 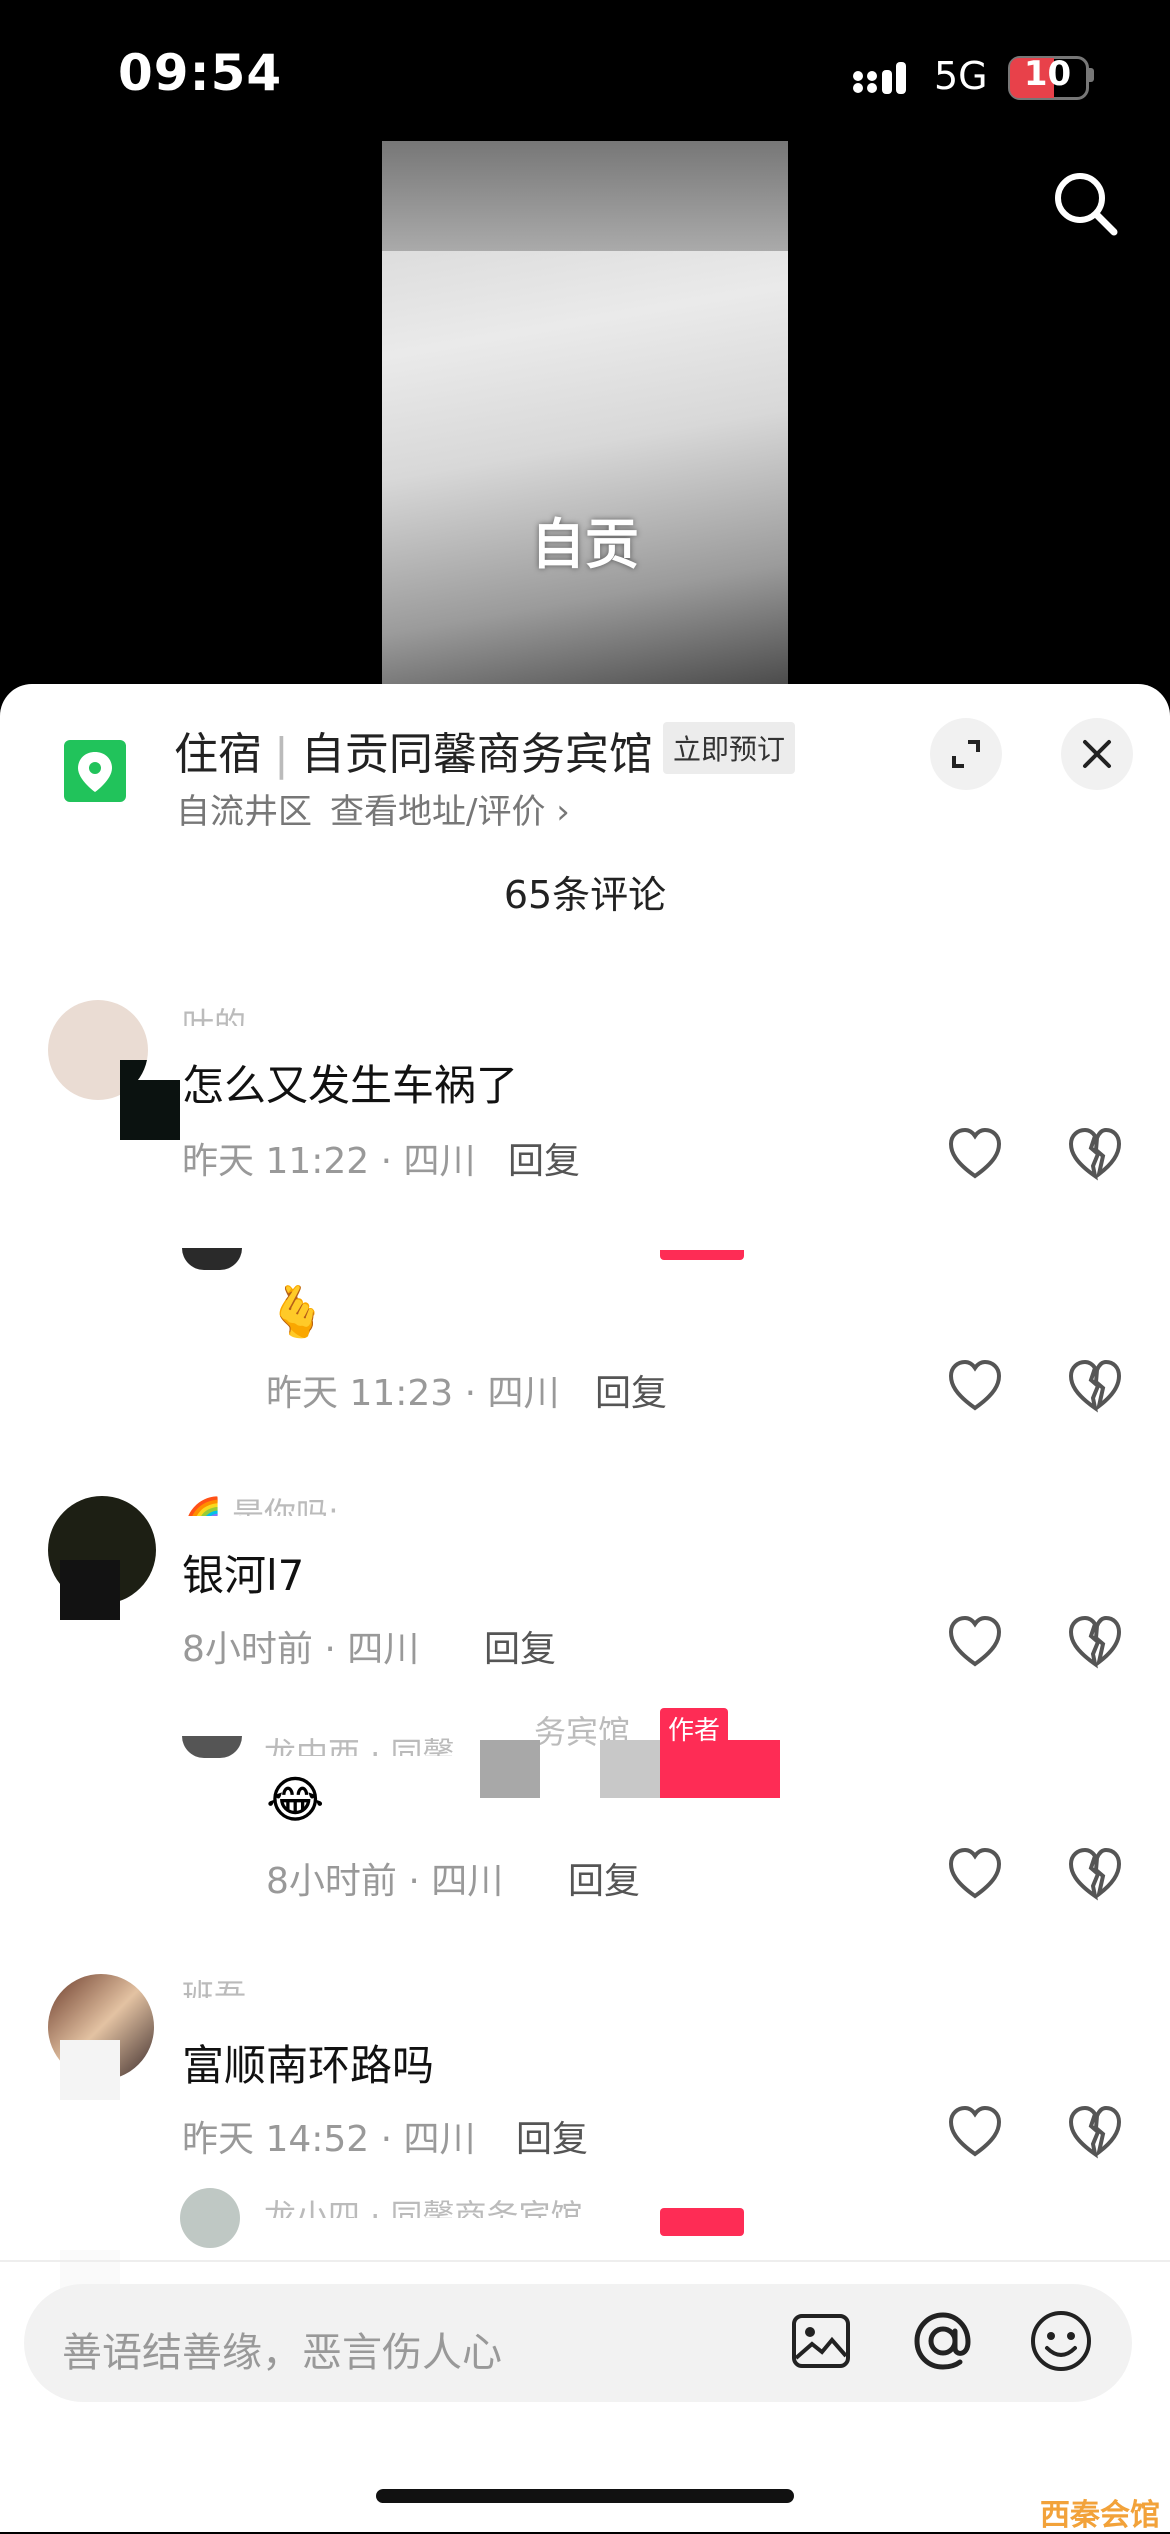 I want to click on reply-username: 龙中西 · 同馨, so click(x=364, y=1745).